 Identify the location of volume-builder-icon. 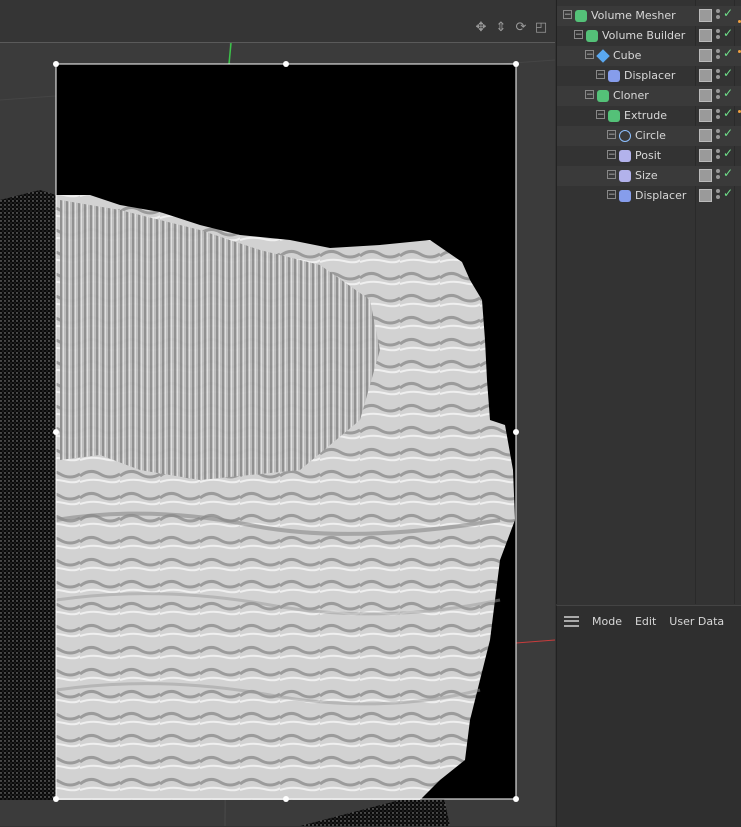
(592, 36).